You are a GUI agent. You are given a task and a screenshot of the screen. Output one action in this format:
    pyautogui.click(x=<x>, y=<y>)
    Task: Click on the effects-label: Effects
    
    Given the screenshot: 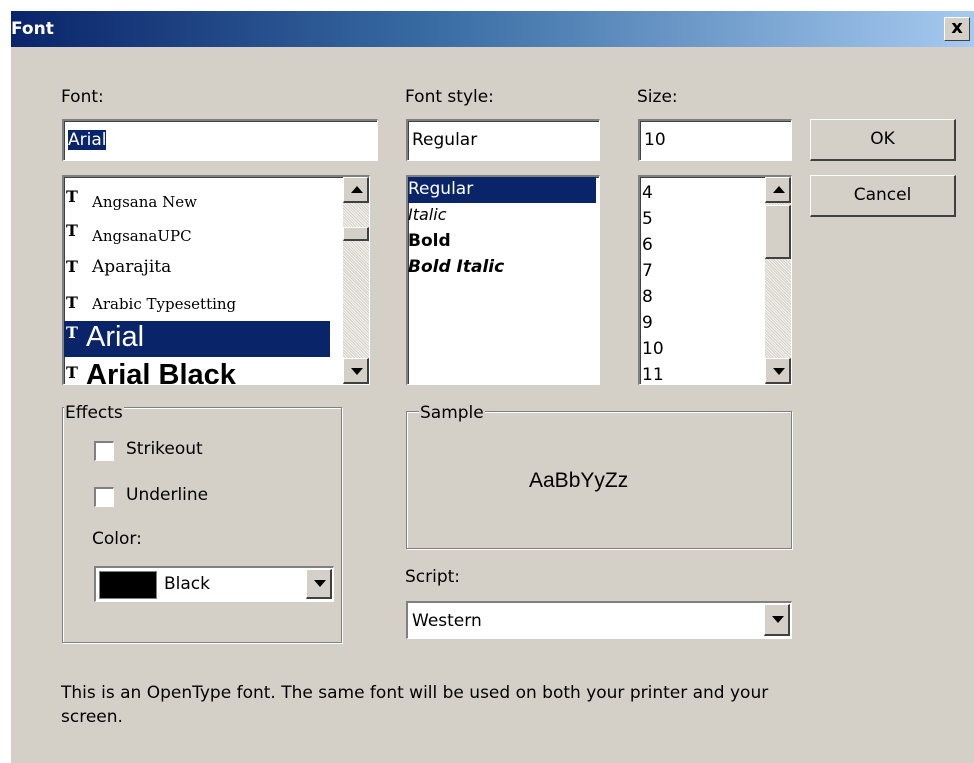 What is the action you would take?
    pyautogui.click(x=94, y=413)
    